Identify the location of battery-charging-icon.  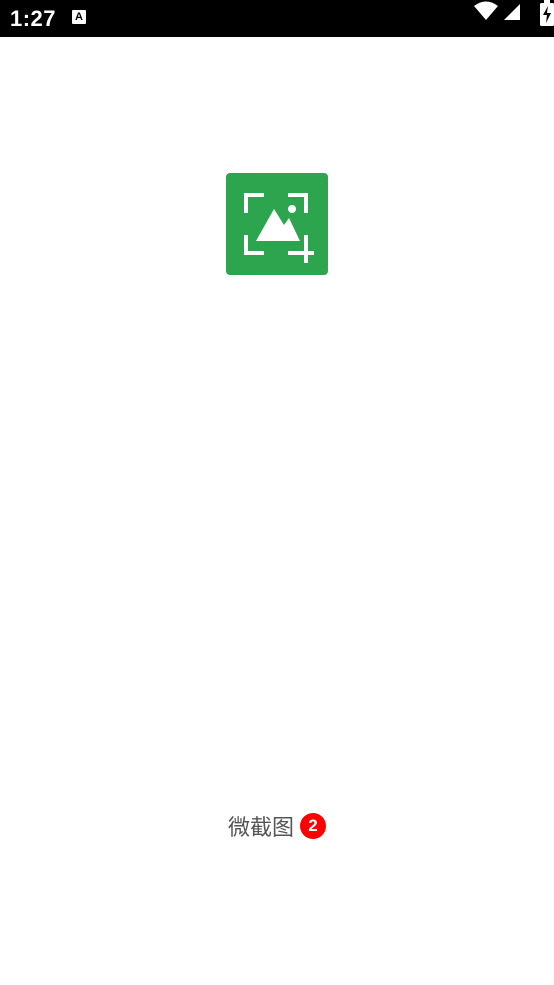
(547, 13).